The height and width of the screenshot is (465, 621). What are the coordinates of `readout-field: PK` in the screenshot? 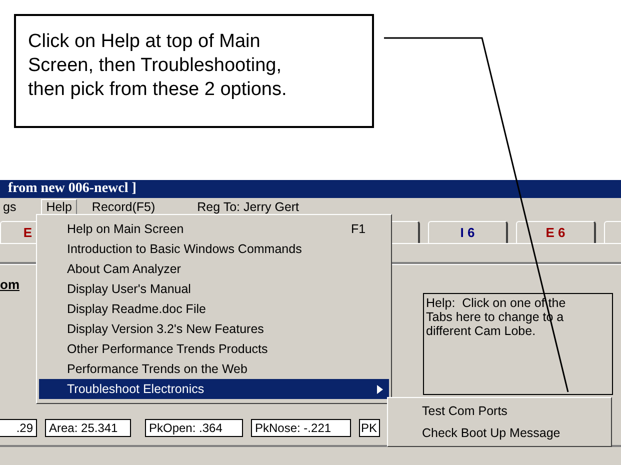 It's located at (369, 428).